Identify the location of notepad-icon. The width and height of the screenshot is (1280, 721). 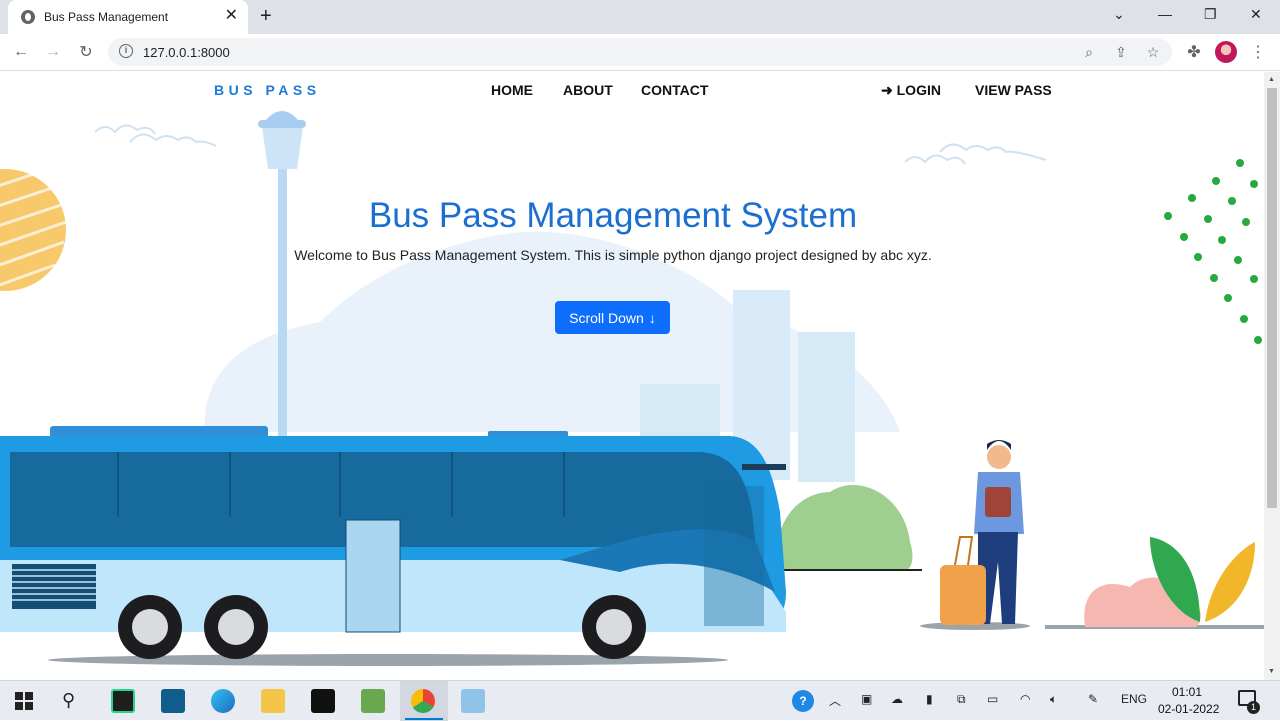
(473, 701).